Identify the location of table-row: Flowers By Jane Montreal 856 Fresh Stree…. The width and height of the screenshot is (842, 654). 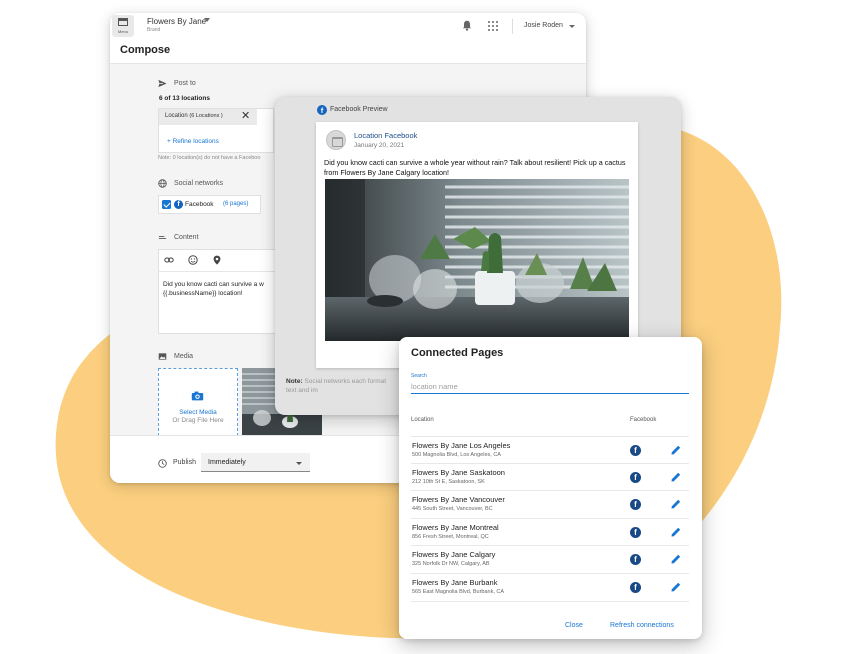
(550, 533).